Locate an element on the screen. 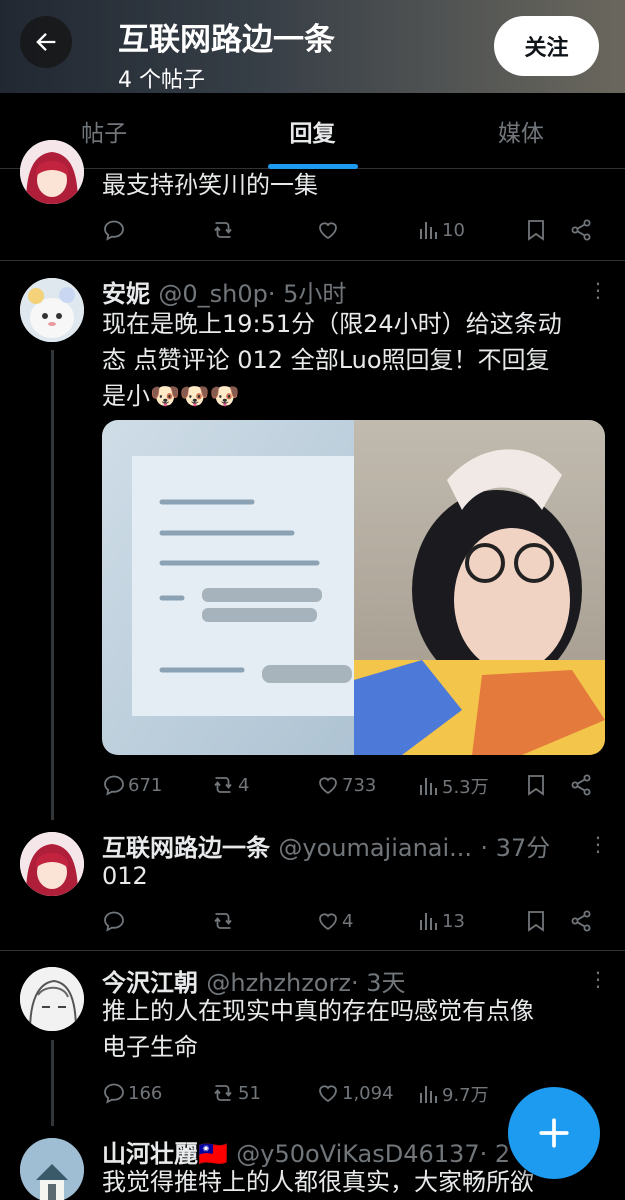  back-button is located at coordinates (46, 42).